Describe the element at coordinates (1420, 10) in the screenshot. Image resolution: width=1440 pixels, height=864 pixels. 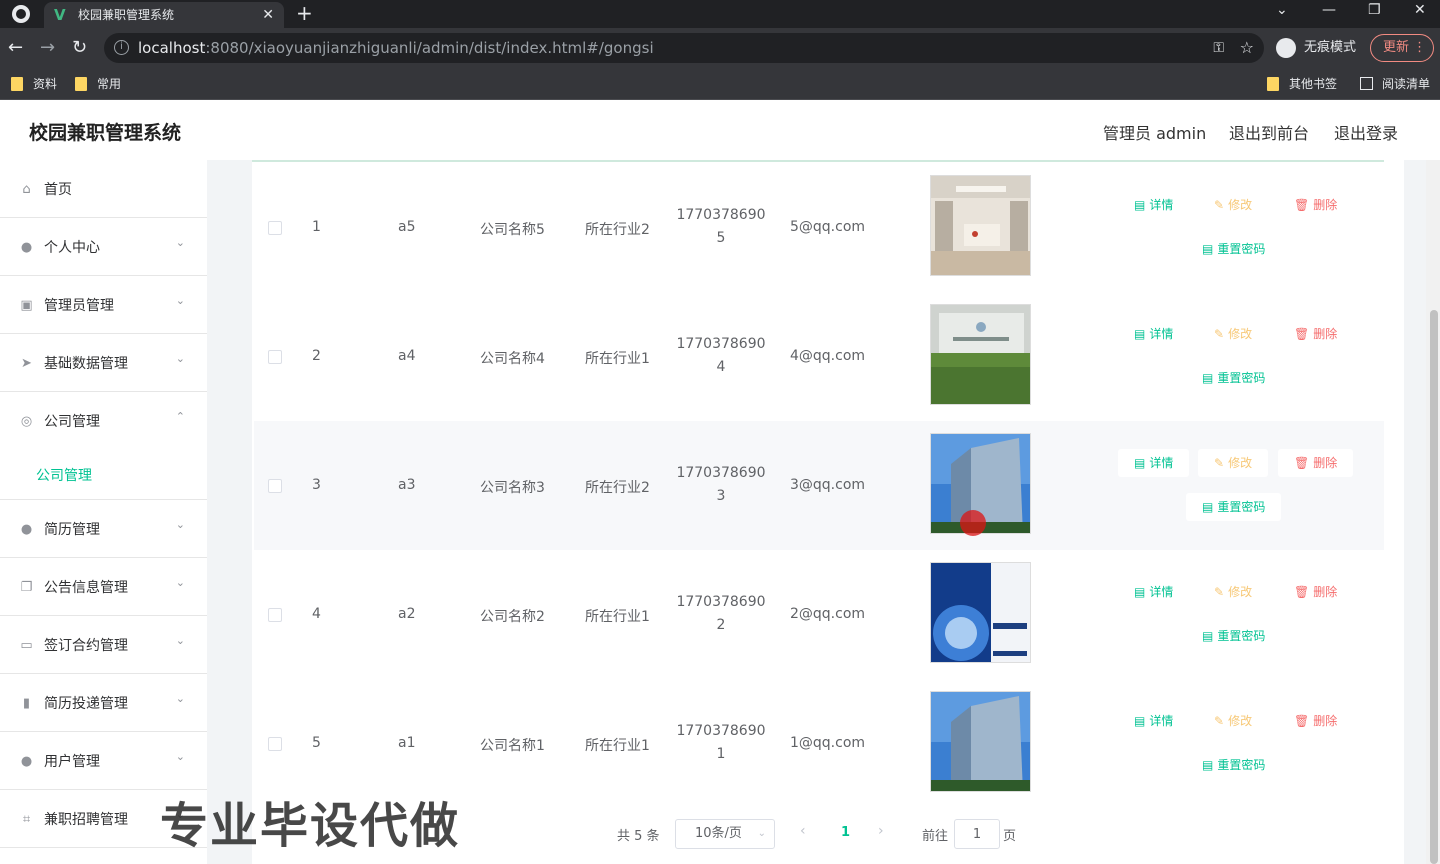
I see `window-close-icon: ✕` at that location.